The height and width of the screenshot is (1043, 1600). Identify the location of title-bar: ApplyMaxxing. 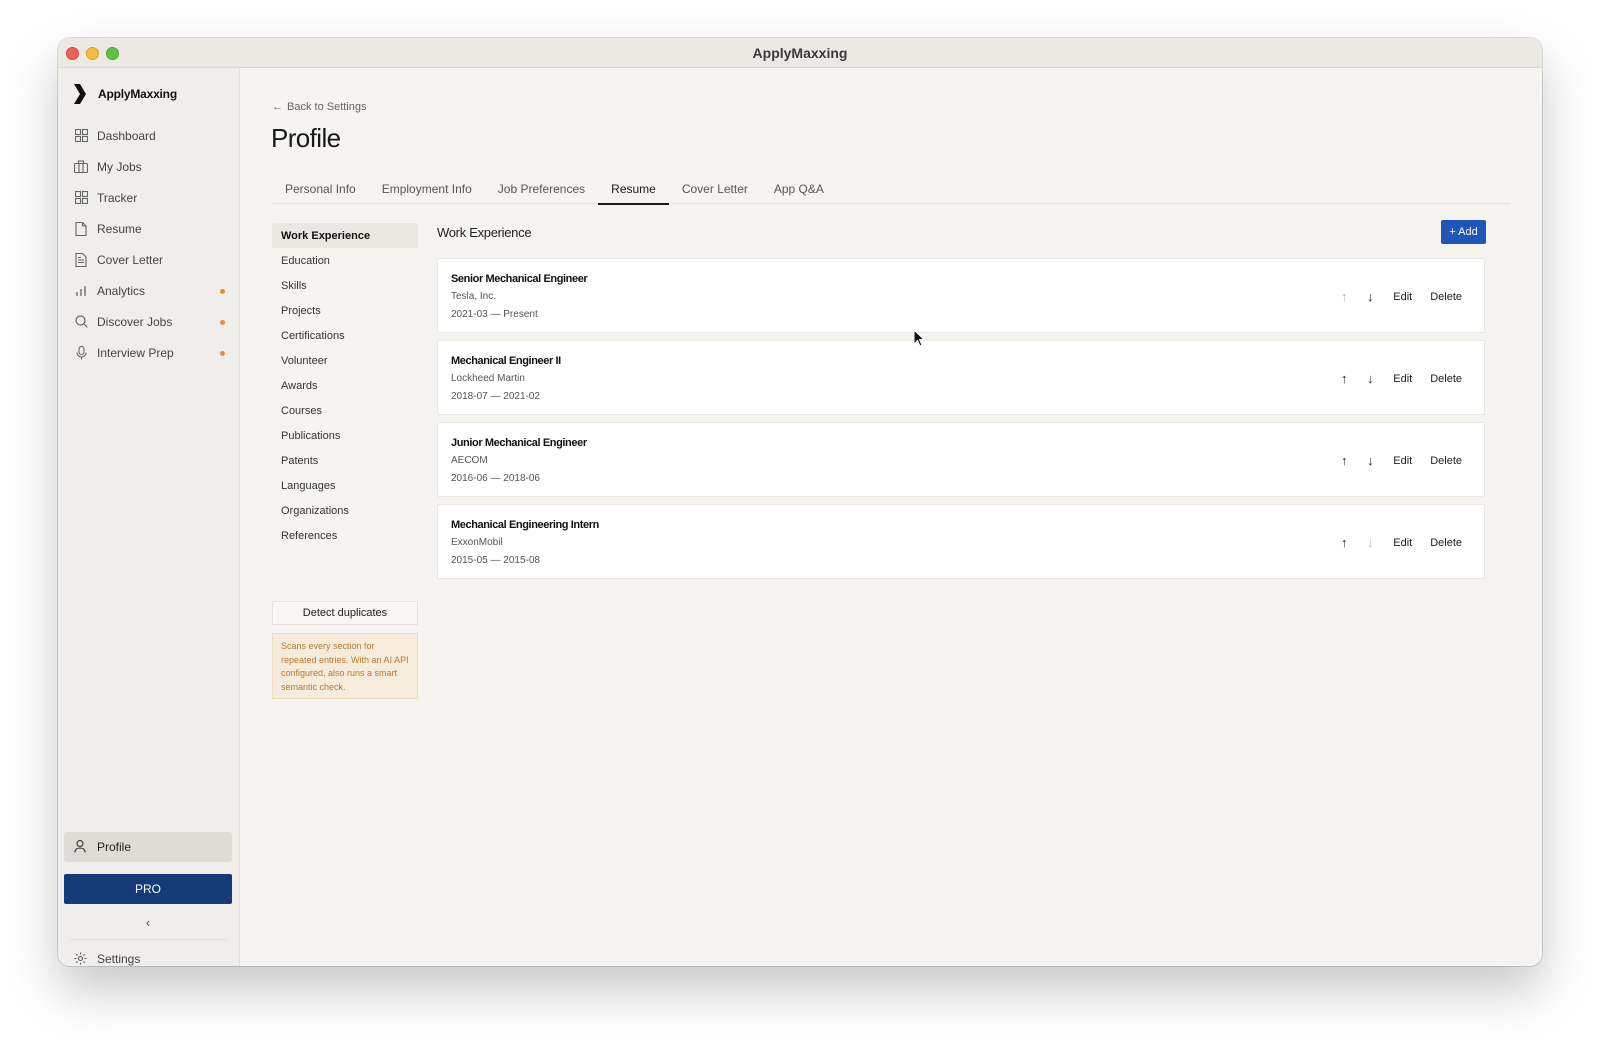
(800, 53).